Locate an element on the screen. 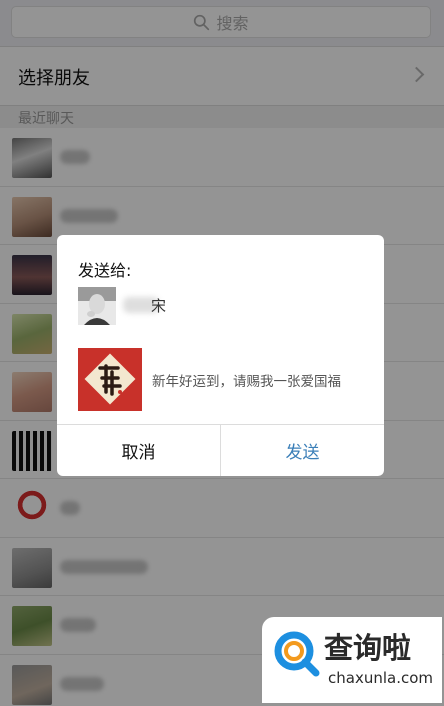  send-button: 发送 is located at coordinates (302, 450).